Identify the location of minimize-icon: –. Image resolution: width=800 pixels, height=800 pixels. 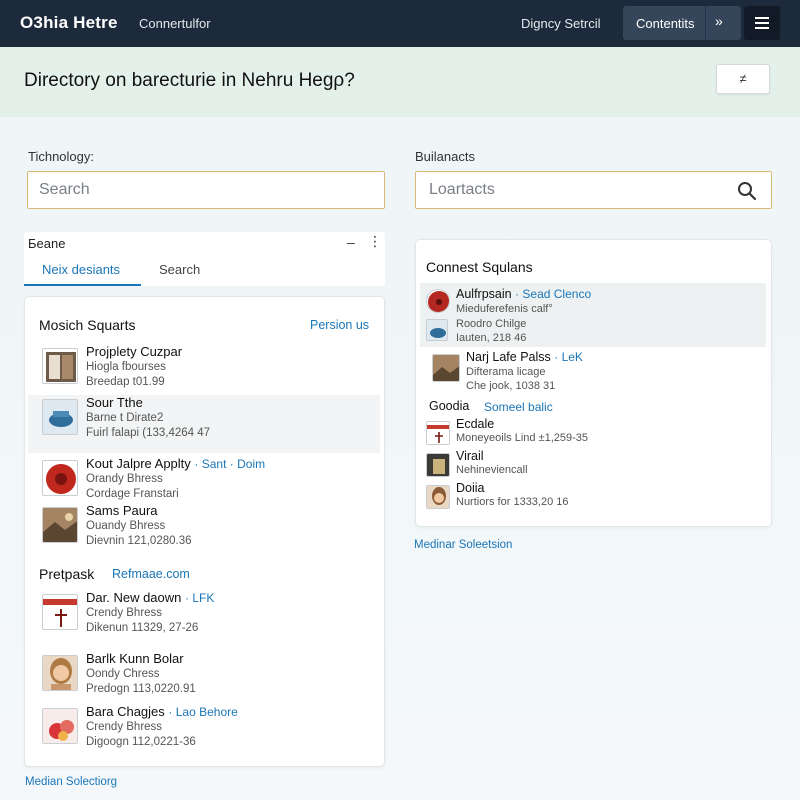
(351, 242).